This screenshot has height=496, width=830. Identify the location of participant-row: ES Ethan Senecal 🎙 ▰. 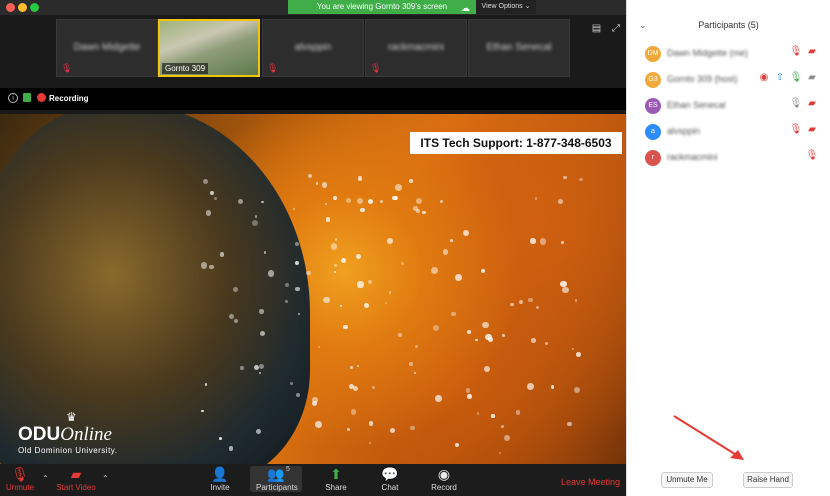
(728, 107).